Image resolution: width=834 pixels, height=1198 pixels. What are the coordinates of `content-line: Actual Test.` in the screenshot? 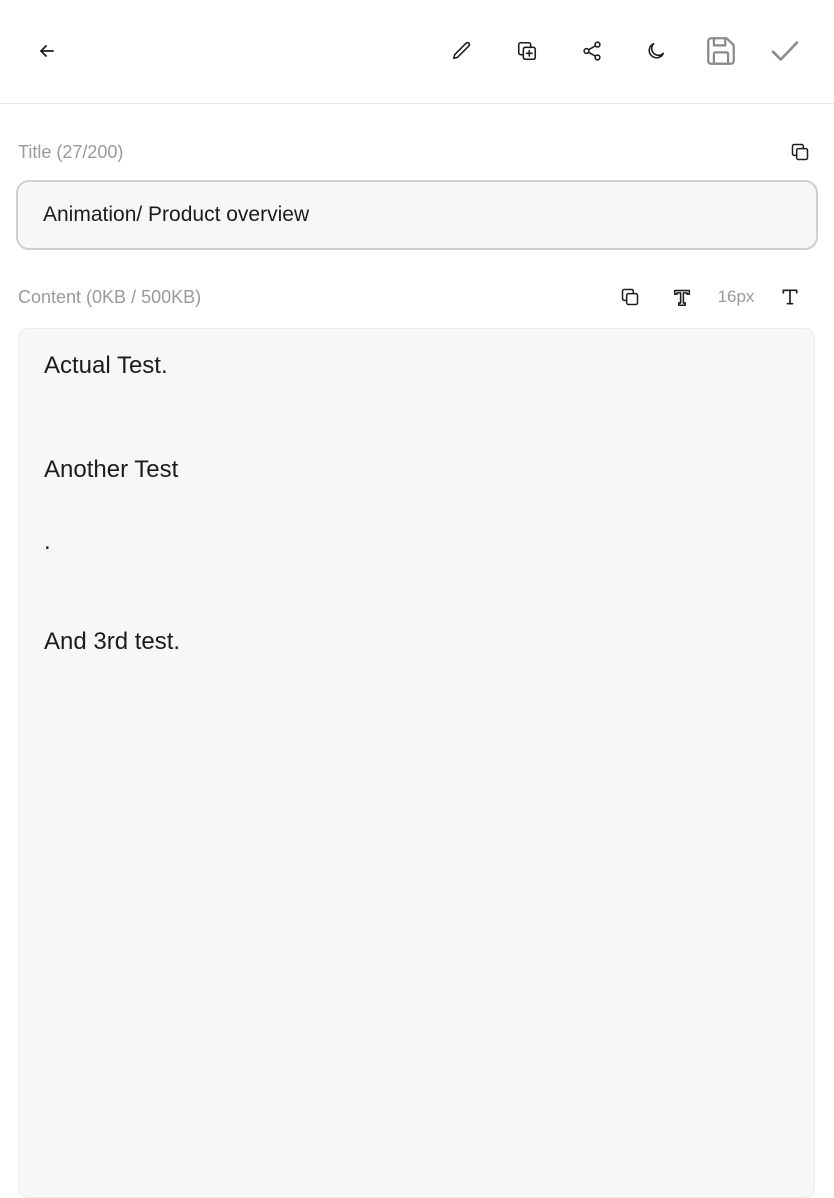 It's located at (106, 365).